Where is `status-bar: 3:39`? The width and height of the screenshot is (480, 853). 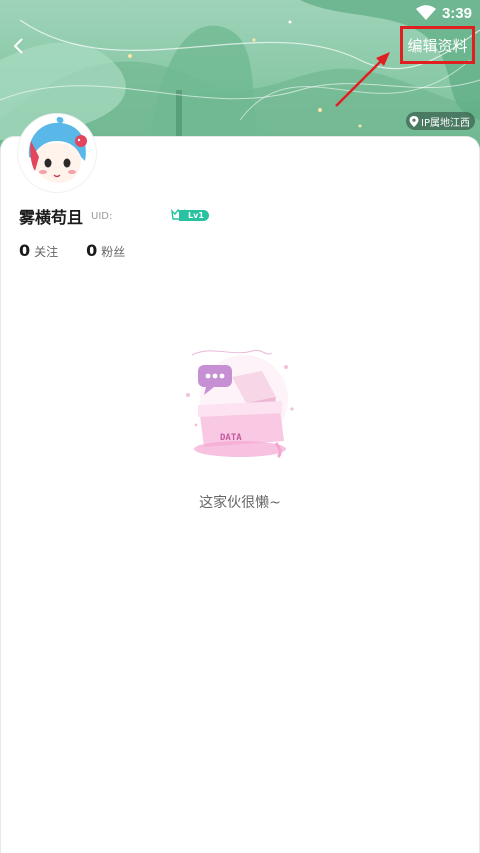 status-bar: 3:39 is located at coordinates (240, 13).